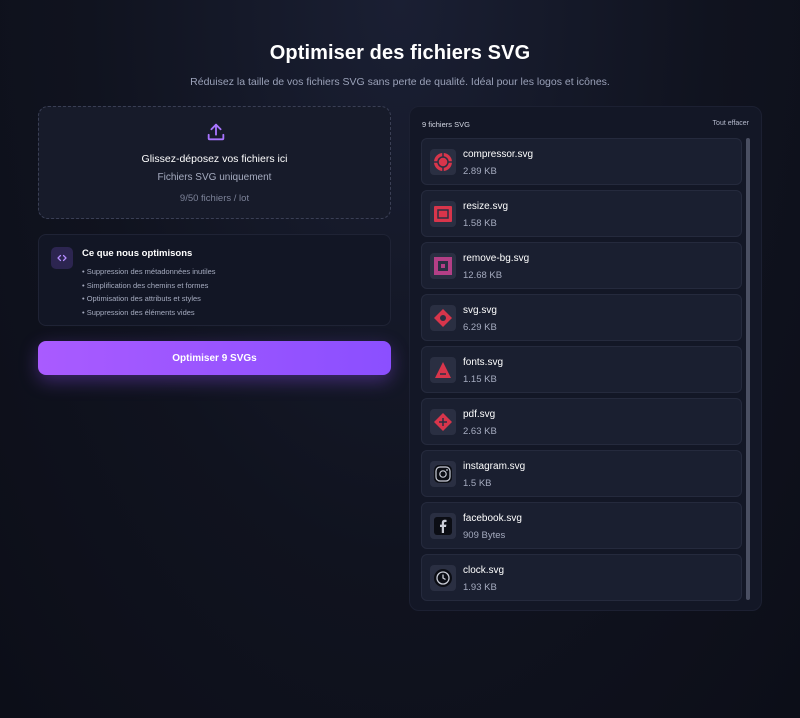  Describe the element at coordinates (486, 206) in the screenshot. I see `file-name: resize.svg` at that location.